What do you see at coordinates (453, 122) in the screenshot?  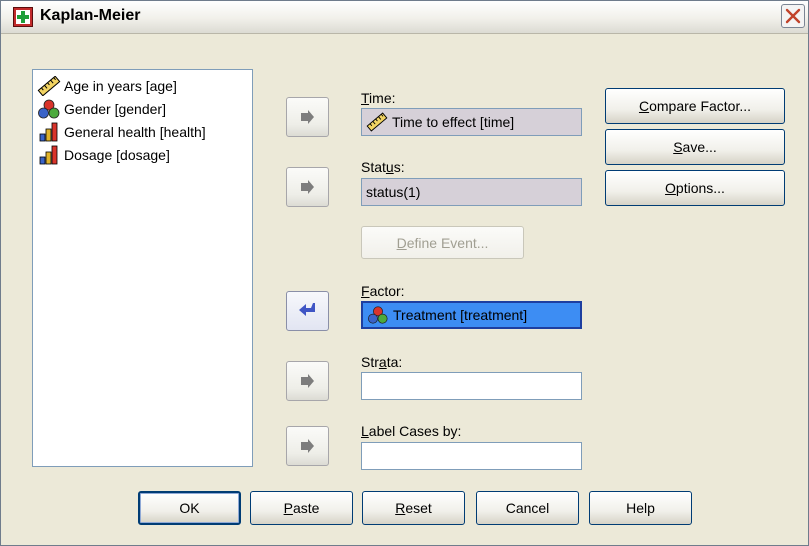 I see `time-value: Time to effect [time]` at bounding box center [453, 122].